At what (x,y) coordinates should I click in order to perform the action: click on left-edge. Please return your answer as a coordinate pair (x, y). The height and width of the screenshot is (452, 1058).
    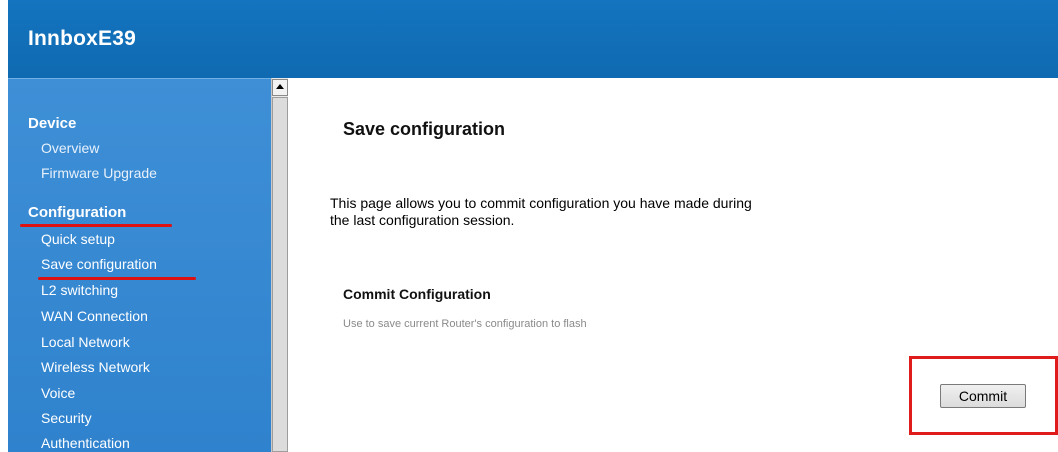
    Looking at the image, I should click on (4, 226).